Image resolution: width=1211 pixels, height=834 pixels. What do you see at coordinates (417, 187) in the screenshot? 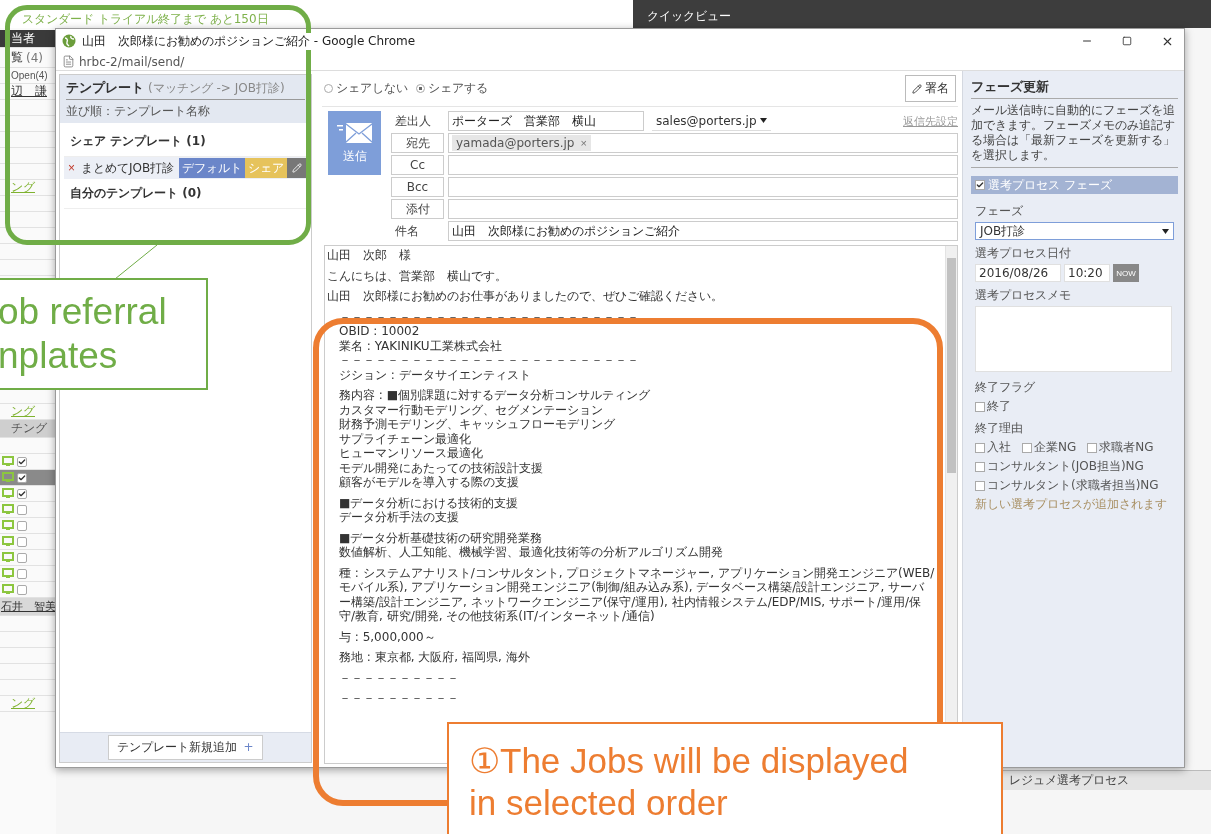
I see `field-button: Bcc` at bounding box center [417, 187].